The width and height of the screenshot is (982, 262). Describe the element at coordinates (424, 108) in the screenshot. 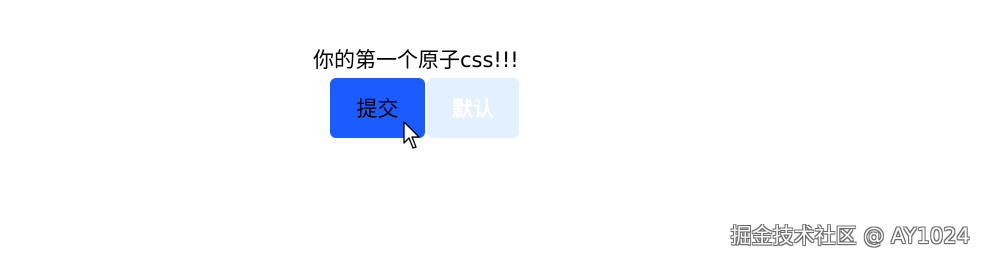

I see `button-row: 提交 默认` at that location.